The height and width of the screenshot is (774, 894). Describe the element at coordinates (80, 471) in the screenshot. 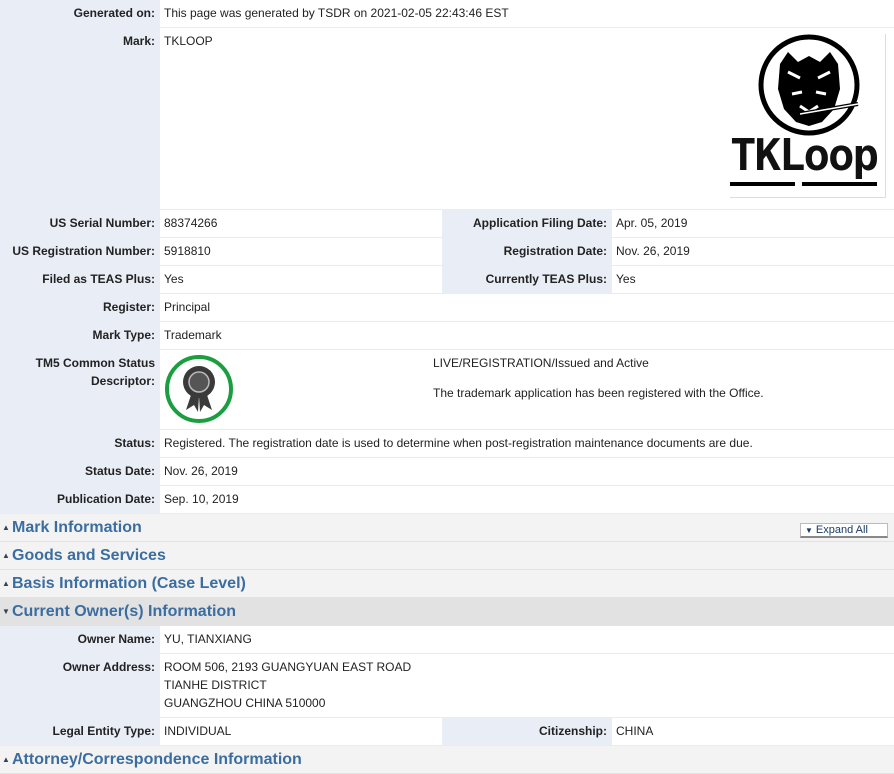

I see `status-date-label: Status Date:` at that location.